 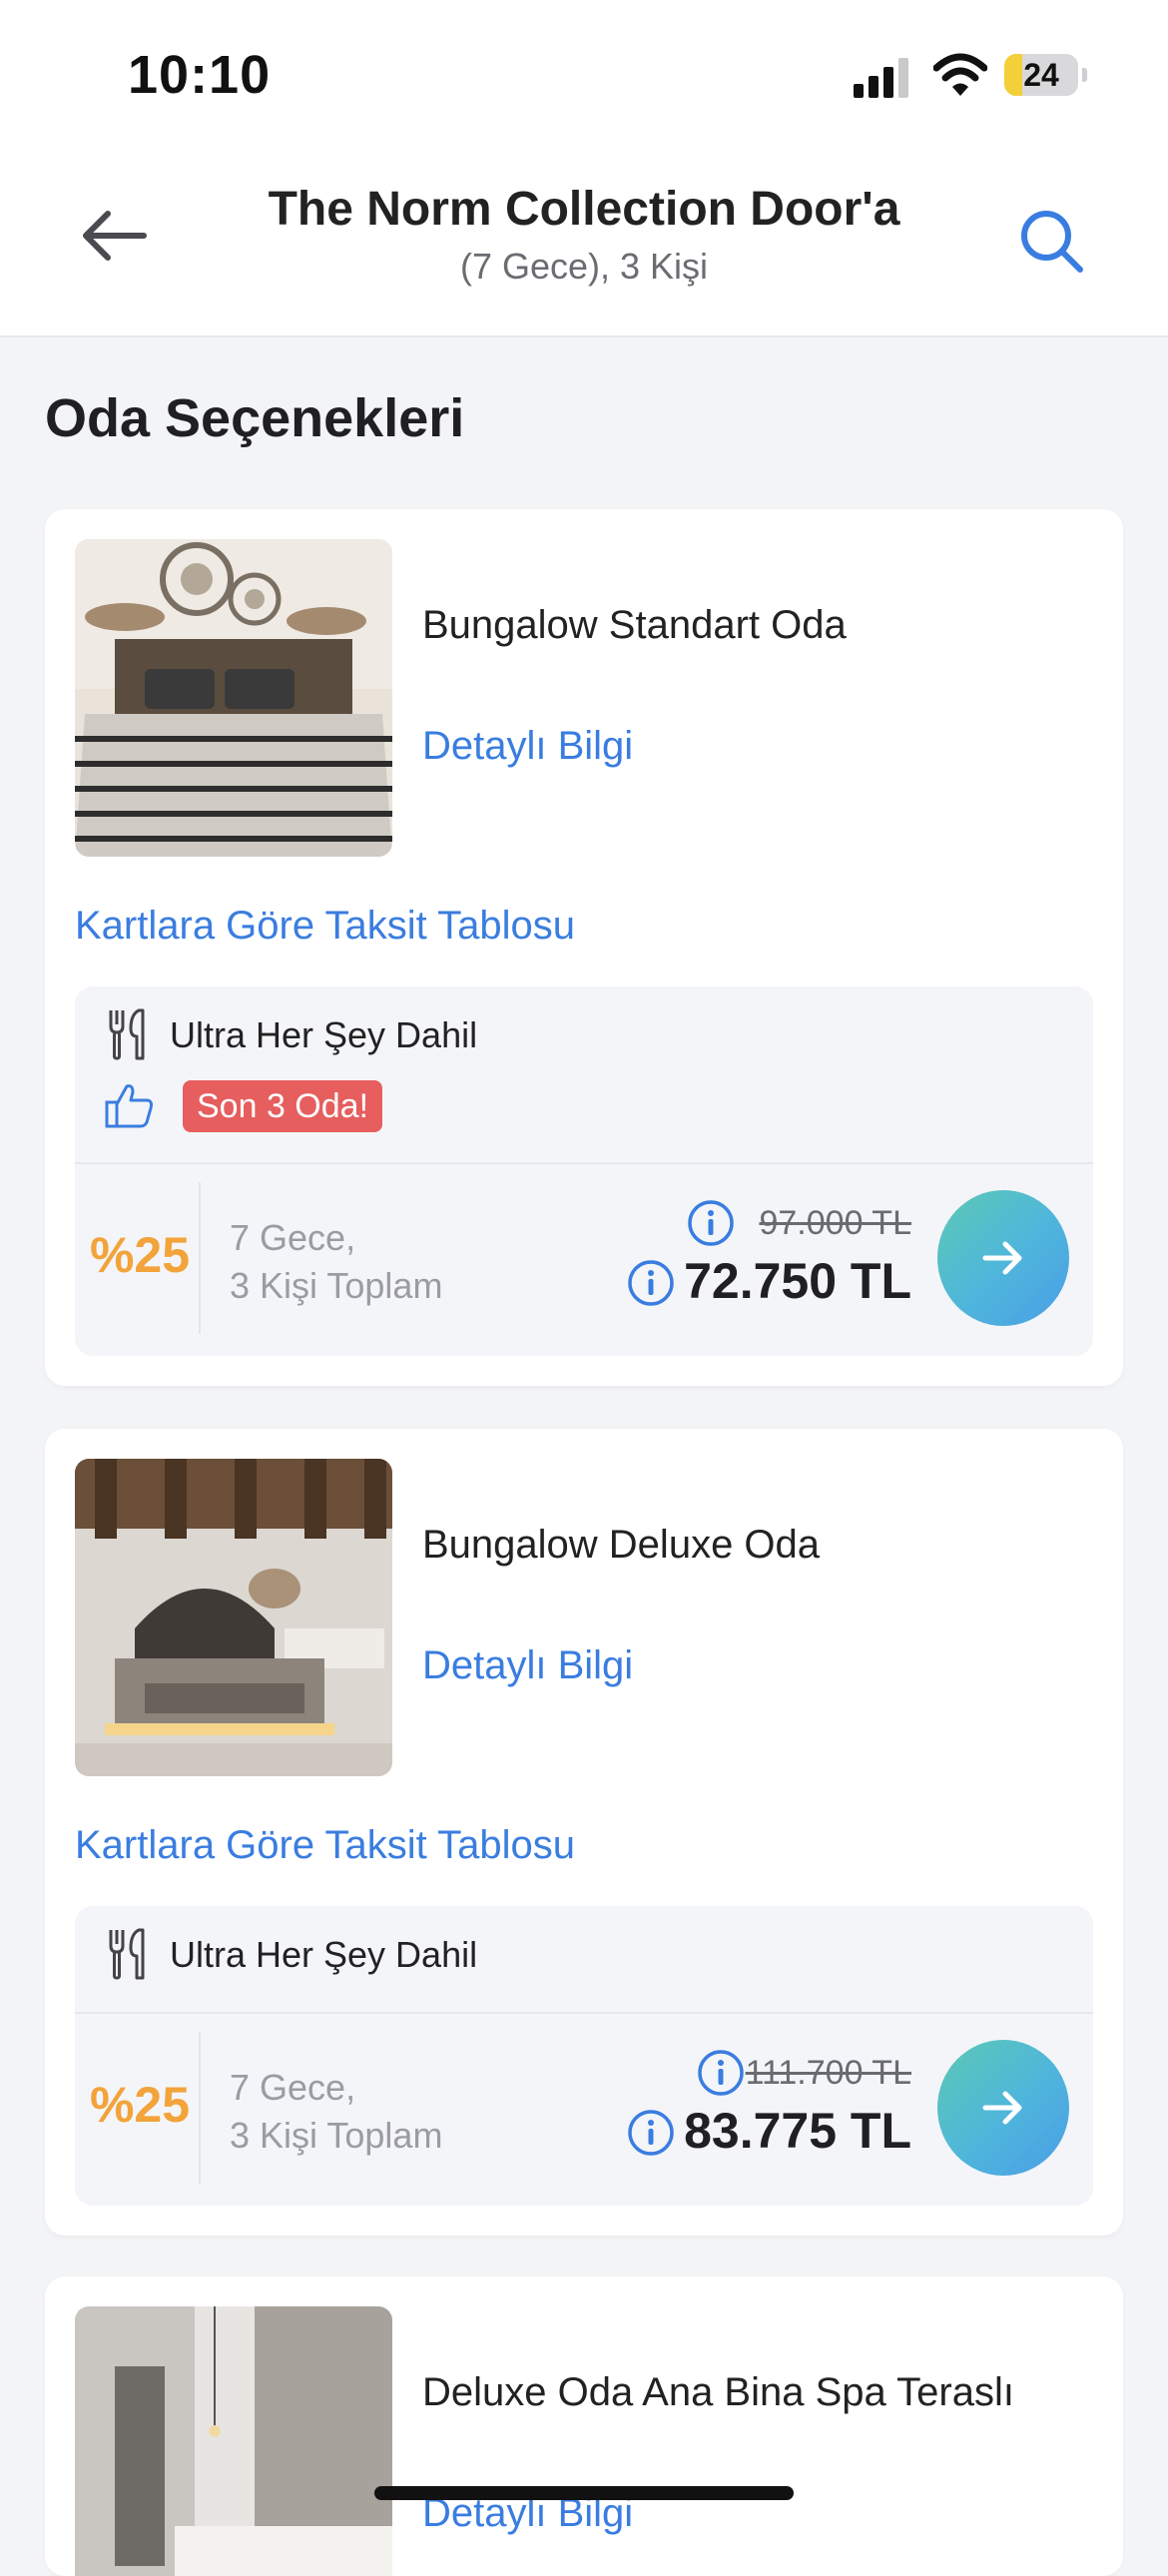 I want to click on battery-level: 24, so click(x=1041, y=75).